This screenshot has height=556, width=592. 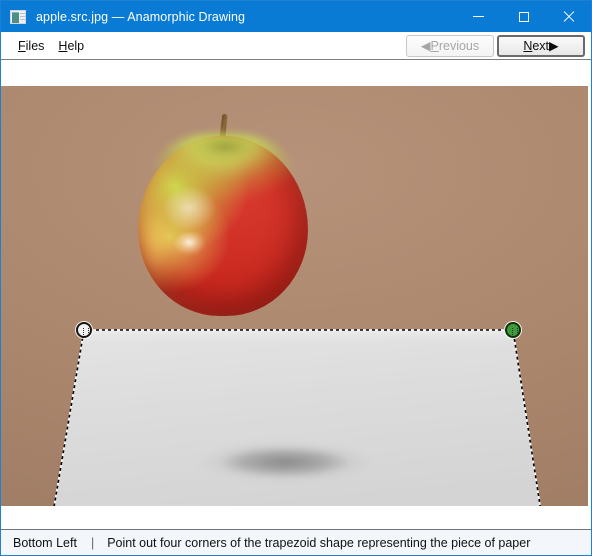 What do you see at coordinates (528, 45) in the screenshot?
I see `next-mnemonic: N` at bounding box center [528, 45].